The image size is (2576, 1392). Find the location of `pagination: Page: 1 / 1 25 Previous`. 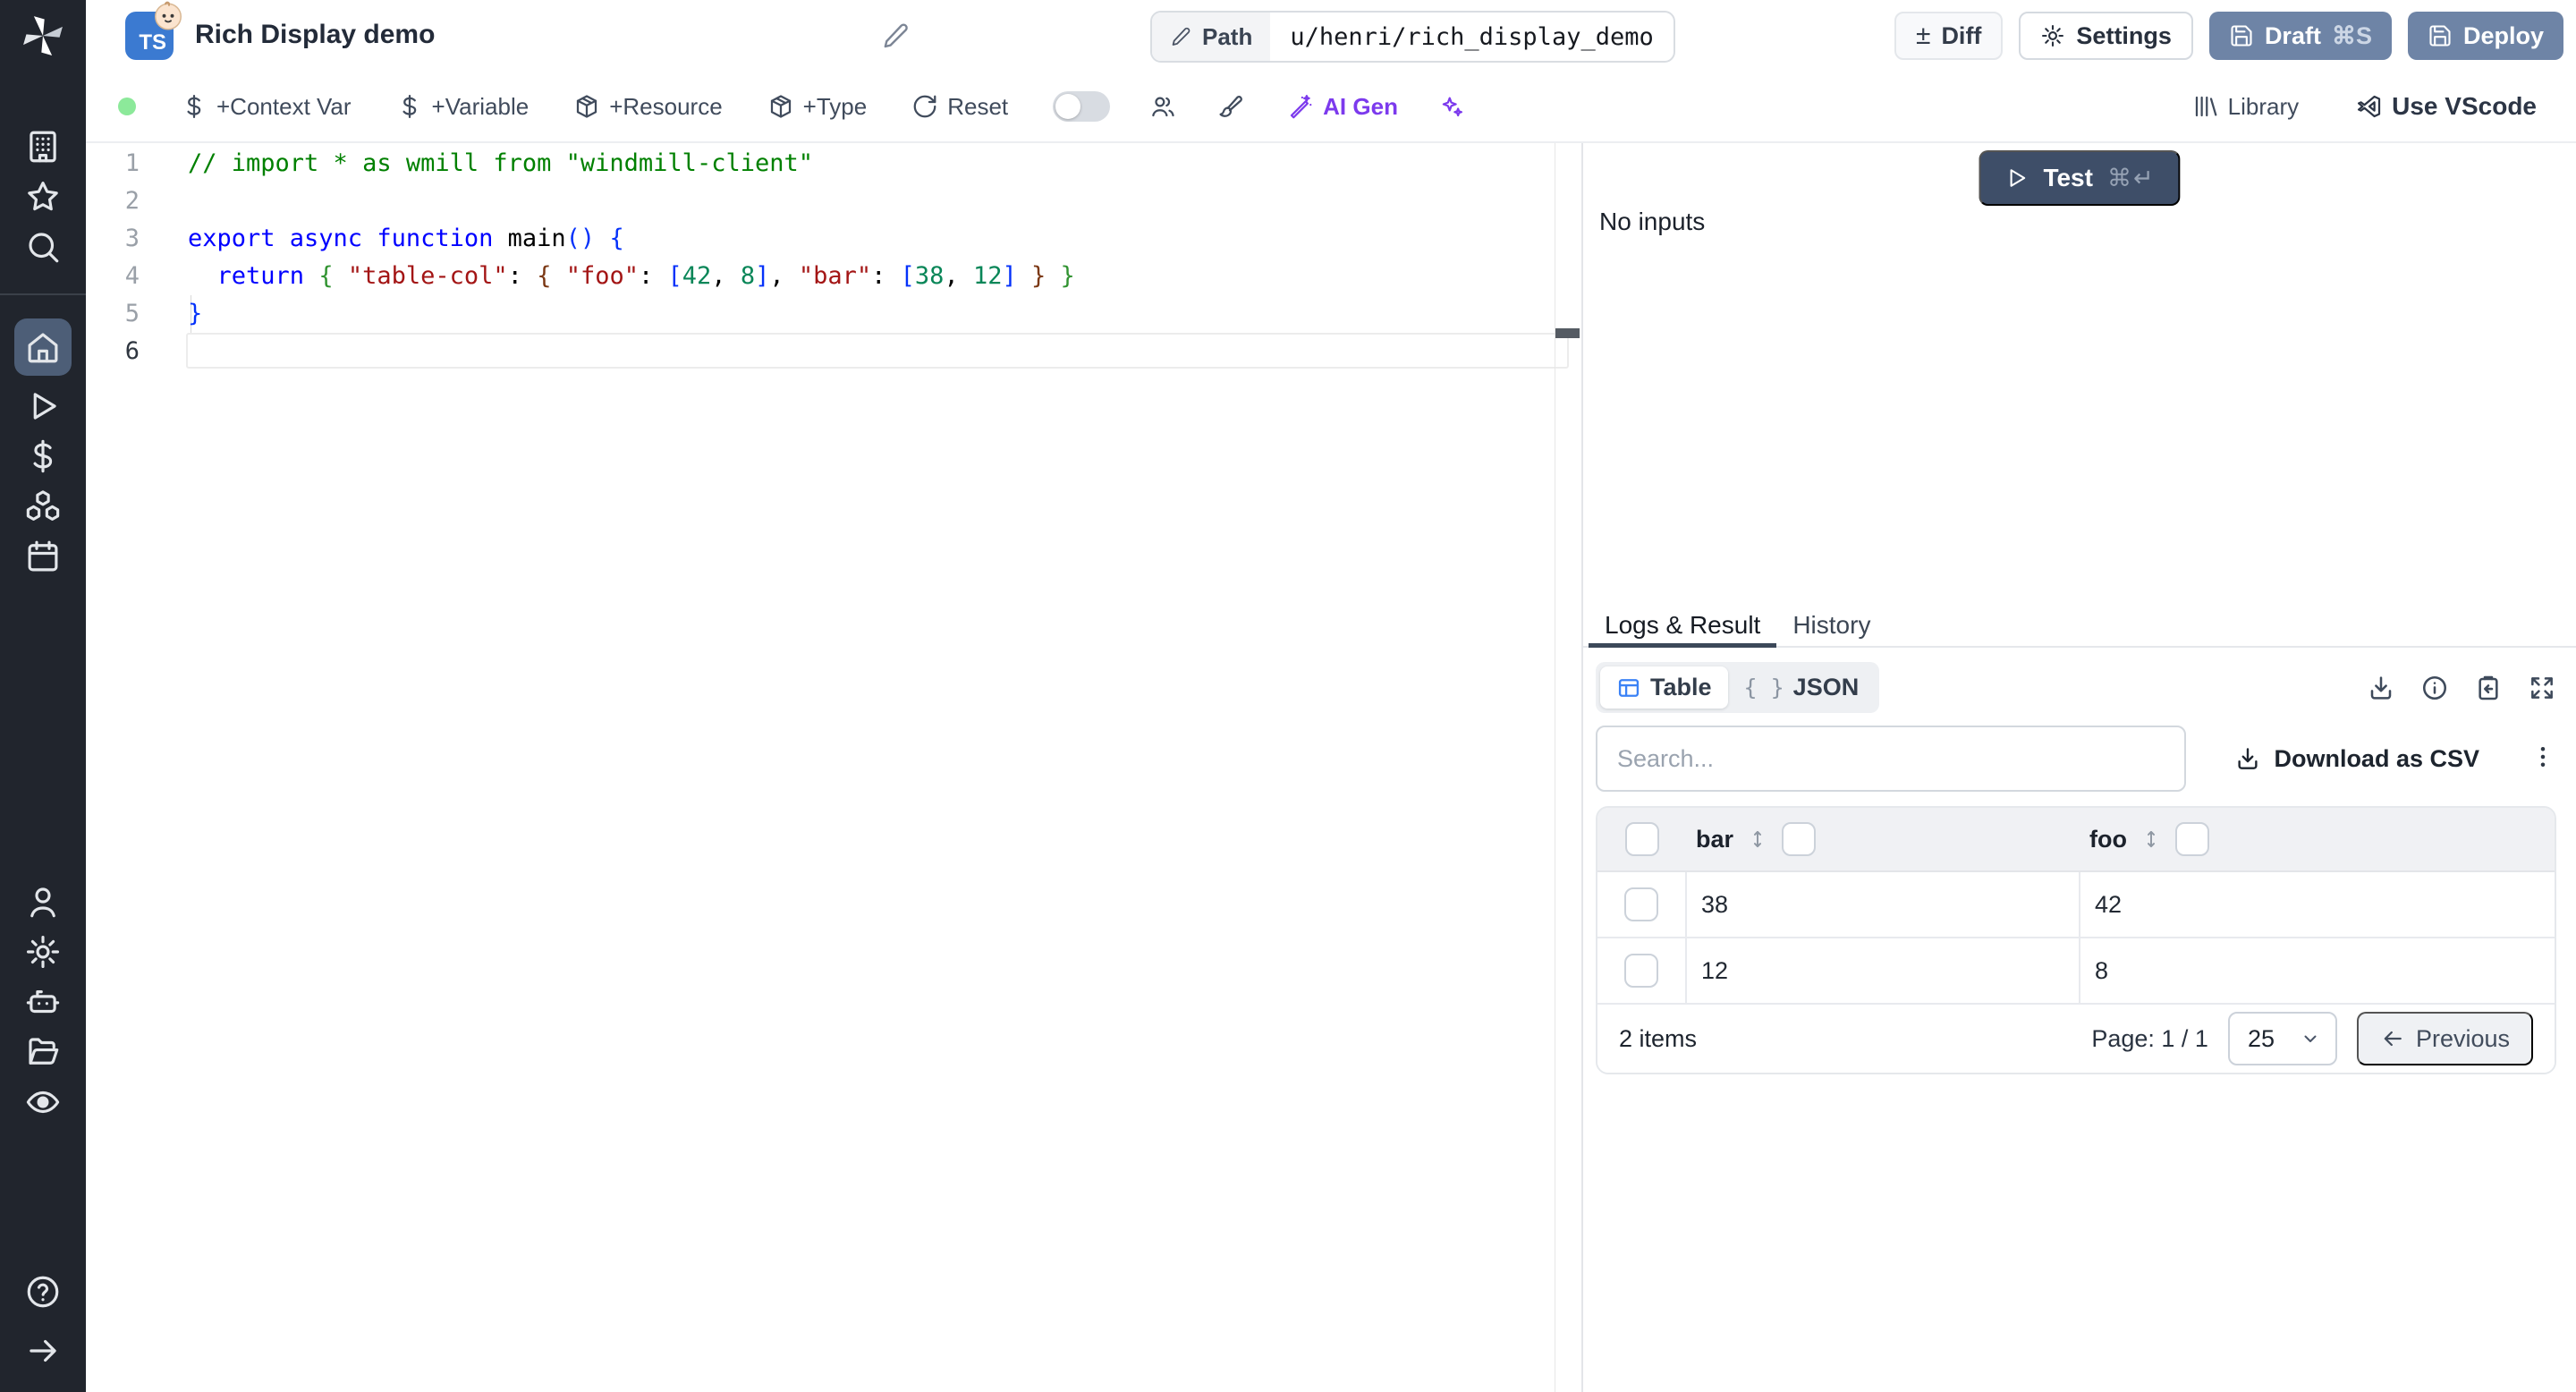

pagination: Page: 1 / 1 25 Previous is located at coordinates (2312, 1038).